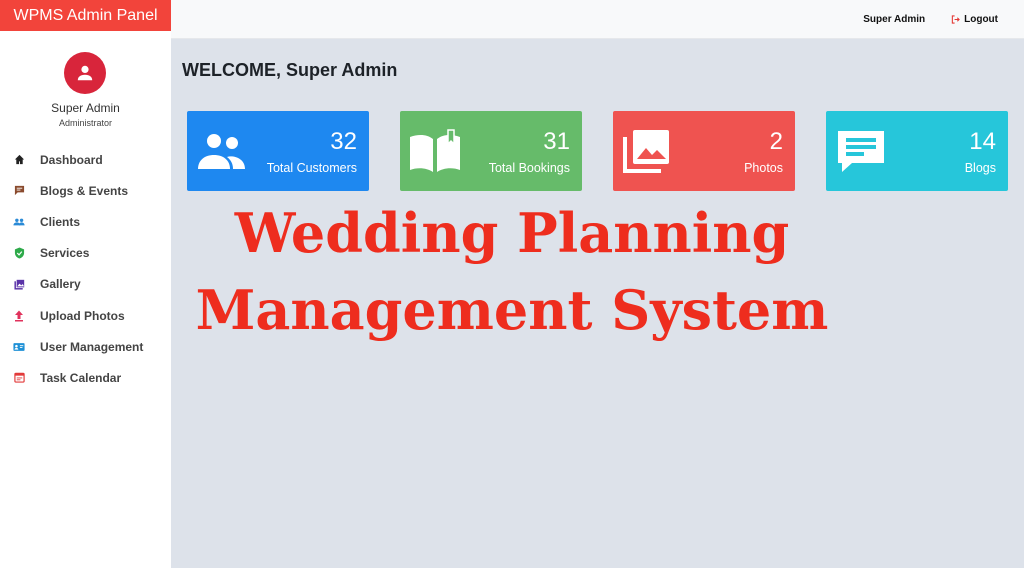  I want to click on stat-card-photos: 2 Photos, so click(704, 151).